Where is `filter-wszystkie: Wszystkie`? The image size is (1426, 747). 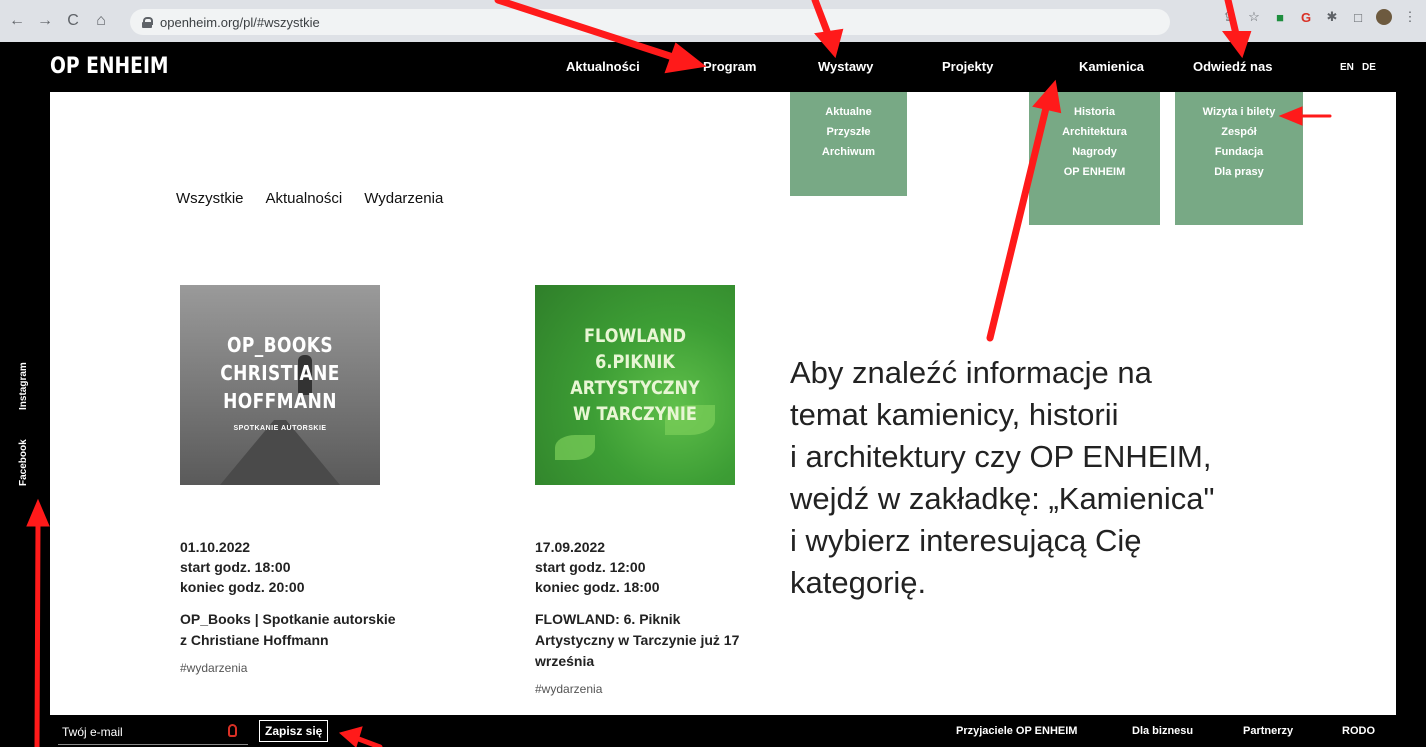
filter-wszystkie: Wszystkie is located at coordinates (210, 198).